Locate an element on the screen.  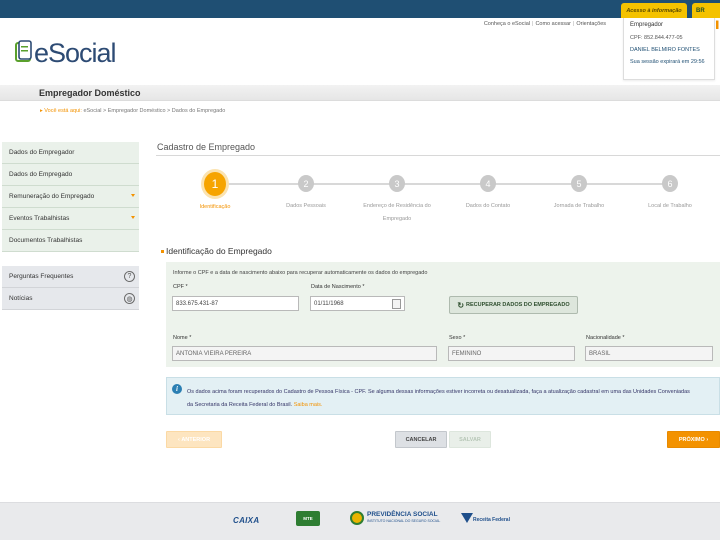
birth-date-input: 01/11/1968 is located at coordinates (357, 303).